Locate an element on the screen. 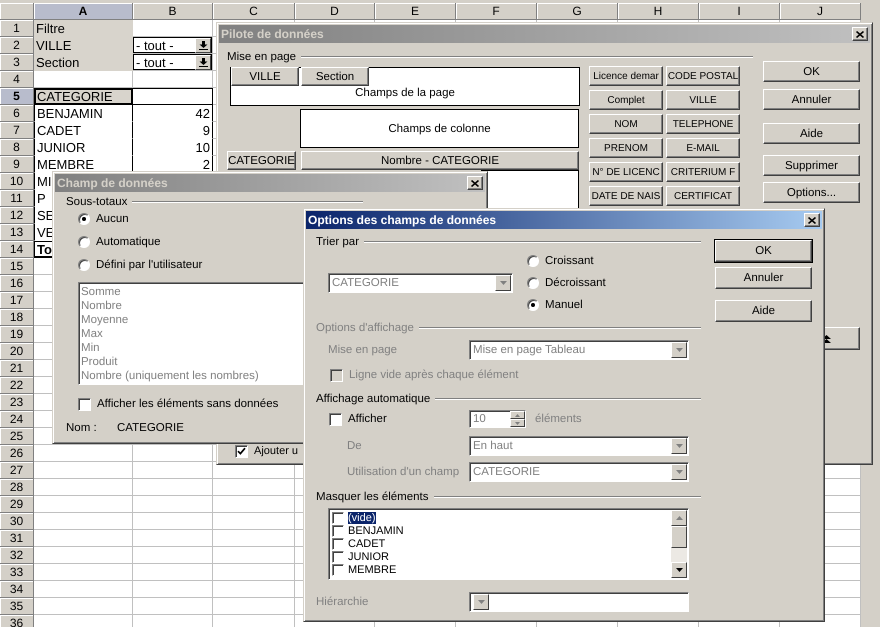 This screenshot has width=880, height=627. group-label: Options d'affichage is located at coordinates (365, 328).